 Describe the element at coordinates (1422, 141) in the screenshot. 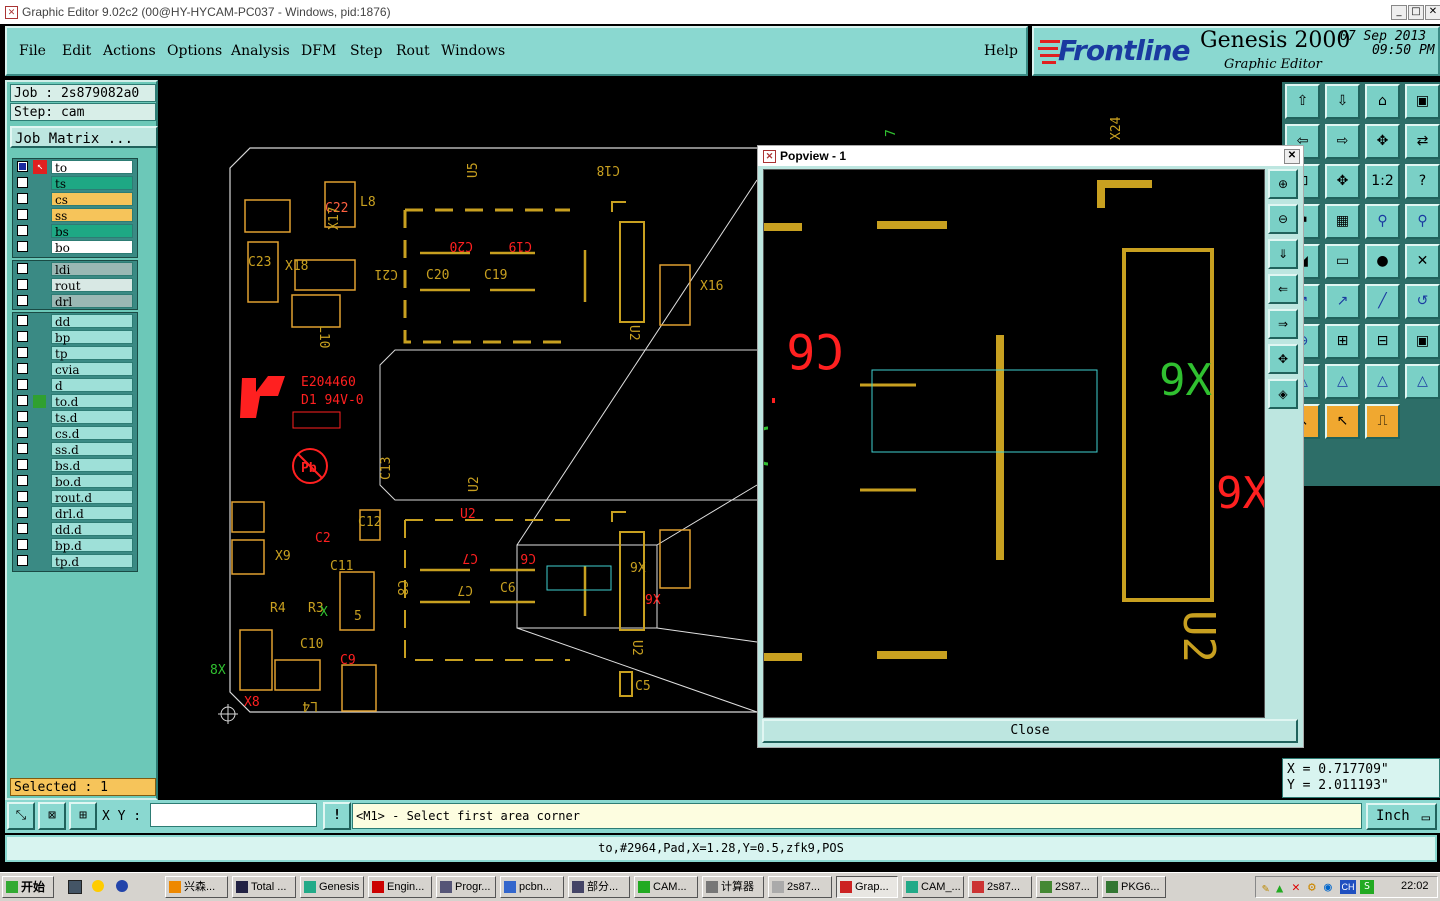

I see `copy-icon: ⇄` at that location.